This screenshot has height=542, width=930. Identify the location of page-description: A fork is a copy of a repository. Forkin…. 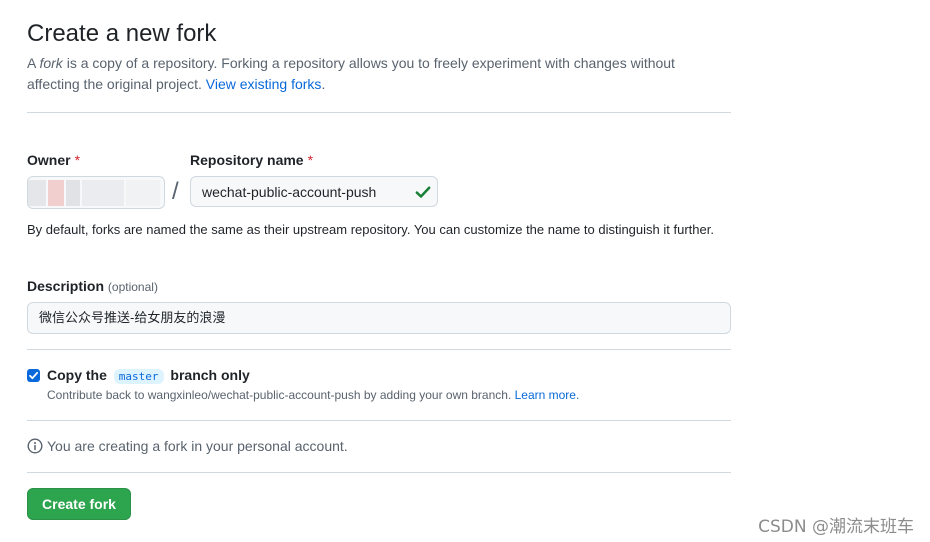
(372, 74).